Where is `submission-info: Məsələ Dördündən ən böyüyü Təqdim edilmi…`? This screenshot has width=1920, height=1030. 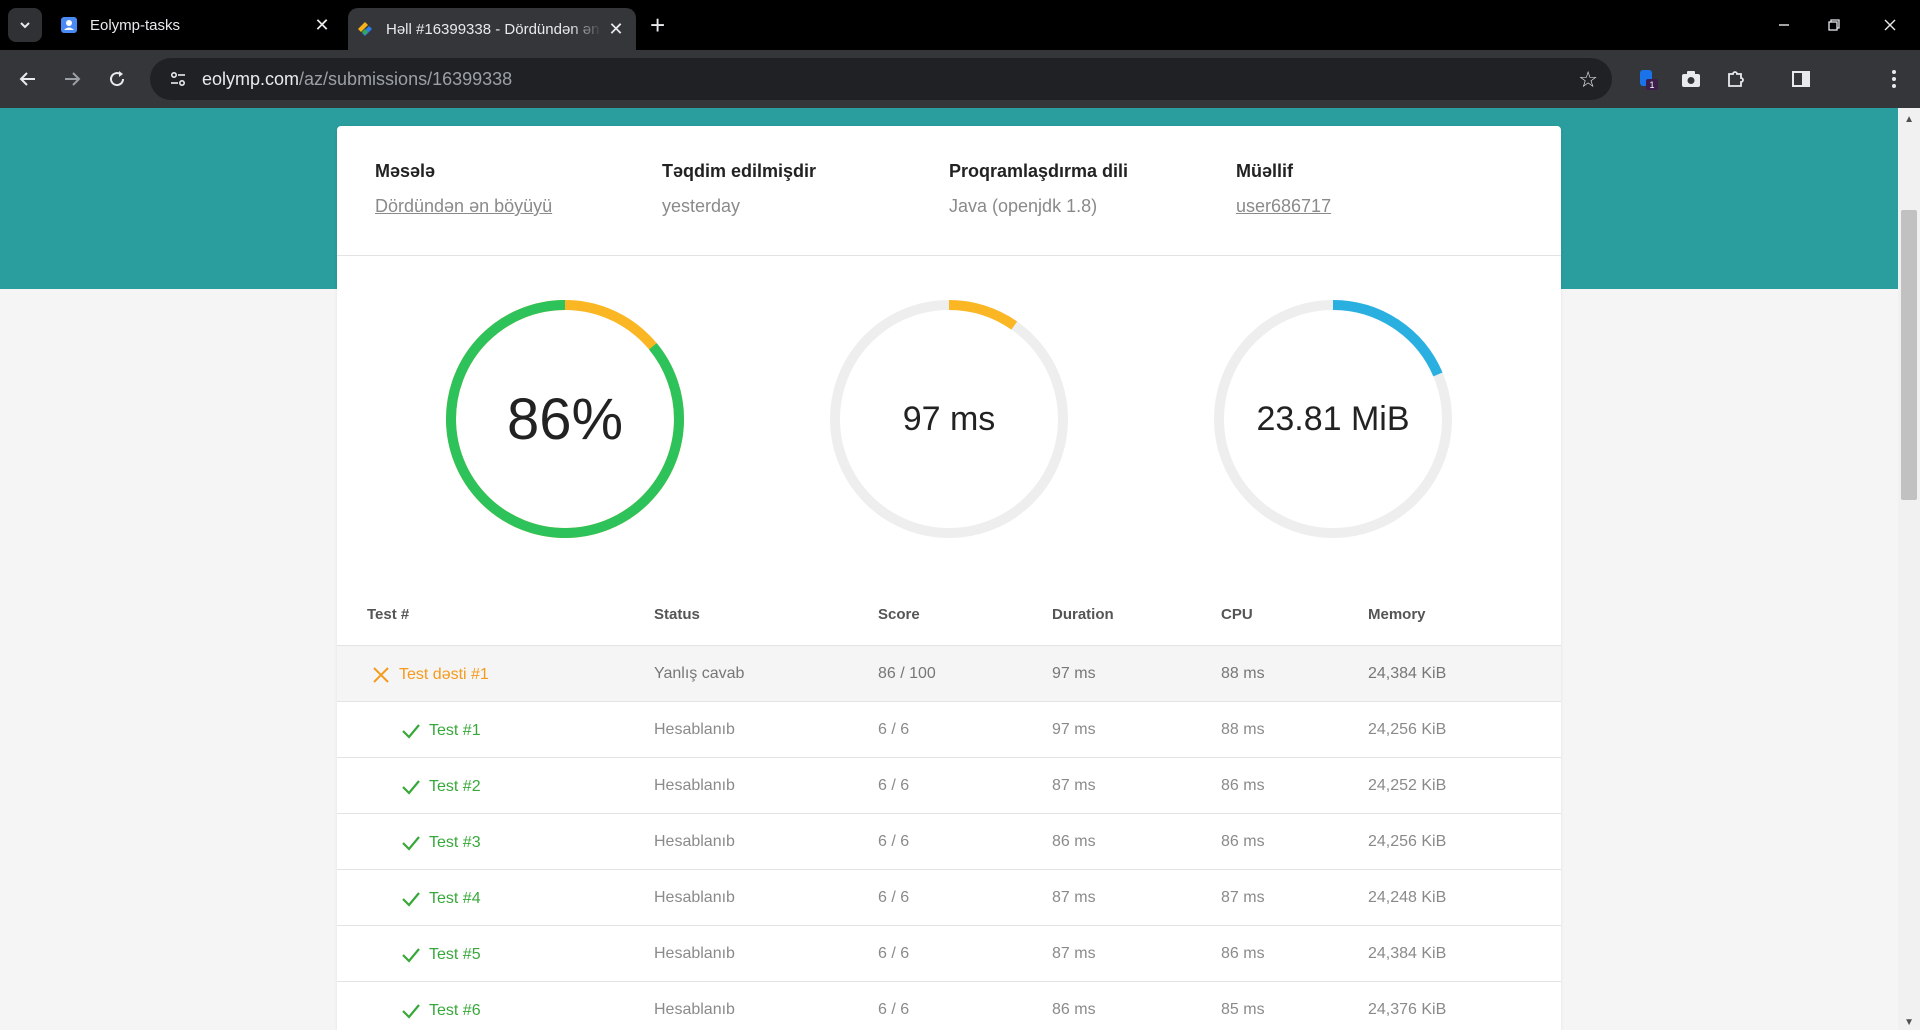 submission-info: Məsələ Dördündən ən böyüyü Təqdim edilmi… is located at coordinates (949, 191).